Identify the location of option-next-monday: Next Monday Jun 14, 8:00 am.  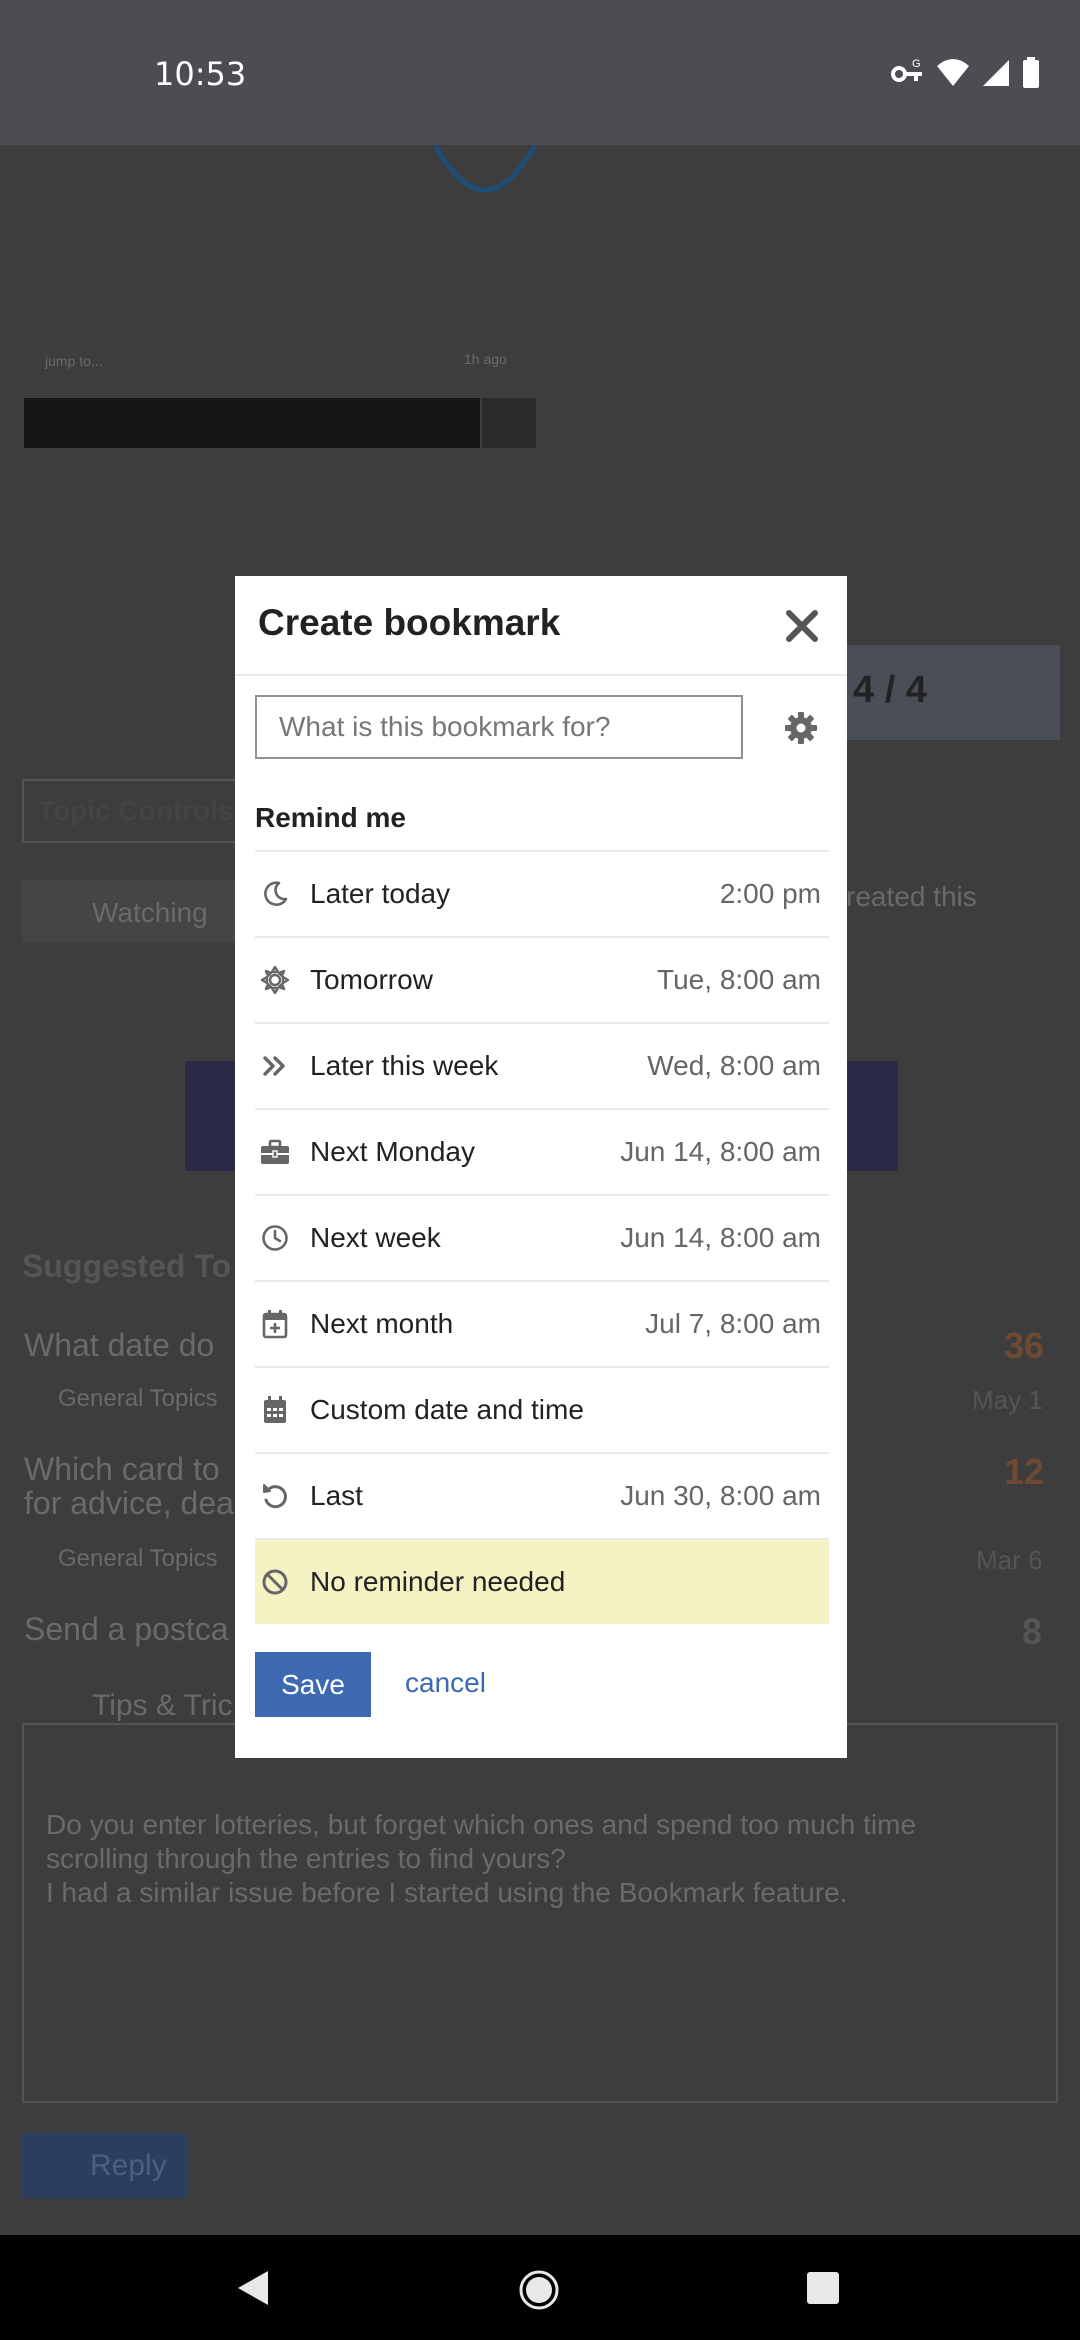
(542, 1151).